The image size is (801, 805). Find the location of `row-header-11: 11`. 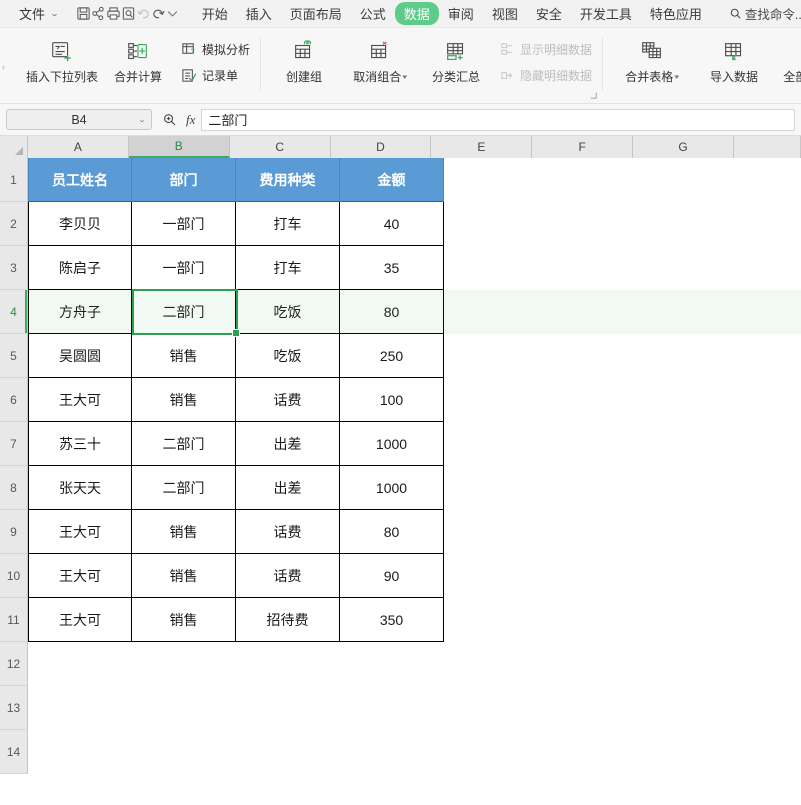

row-header-11: 11 is located at coordinates (14, 620).